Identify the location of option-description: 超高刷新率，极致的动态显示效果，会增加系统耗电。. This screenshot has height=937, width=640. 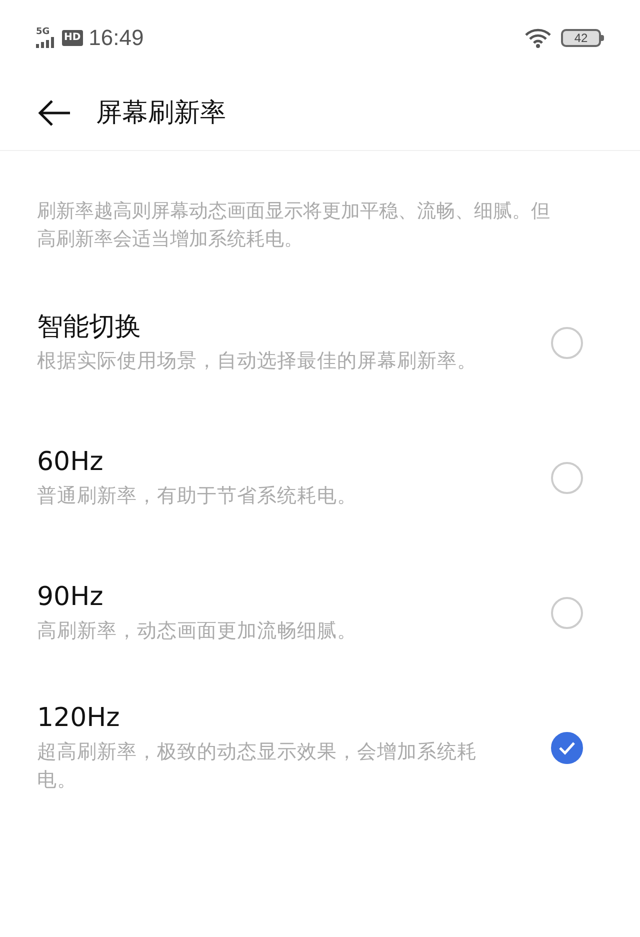
(257, 765).